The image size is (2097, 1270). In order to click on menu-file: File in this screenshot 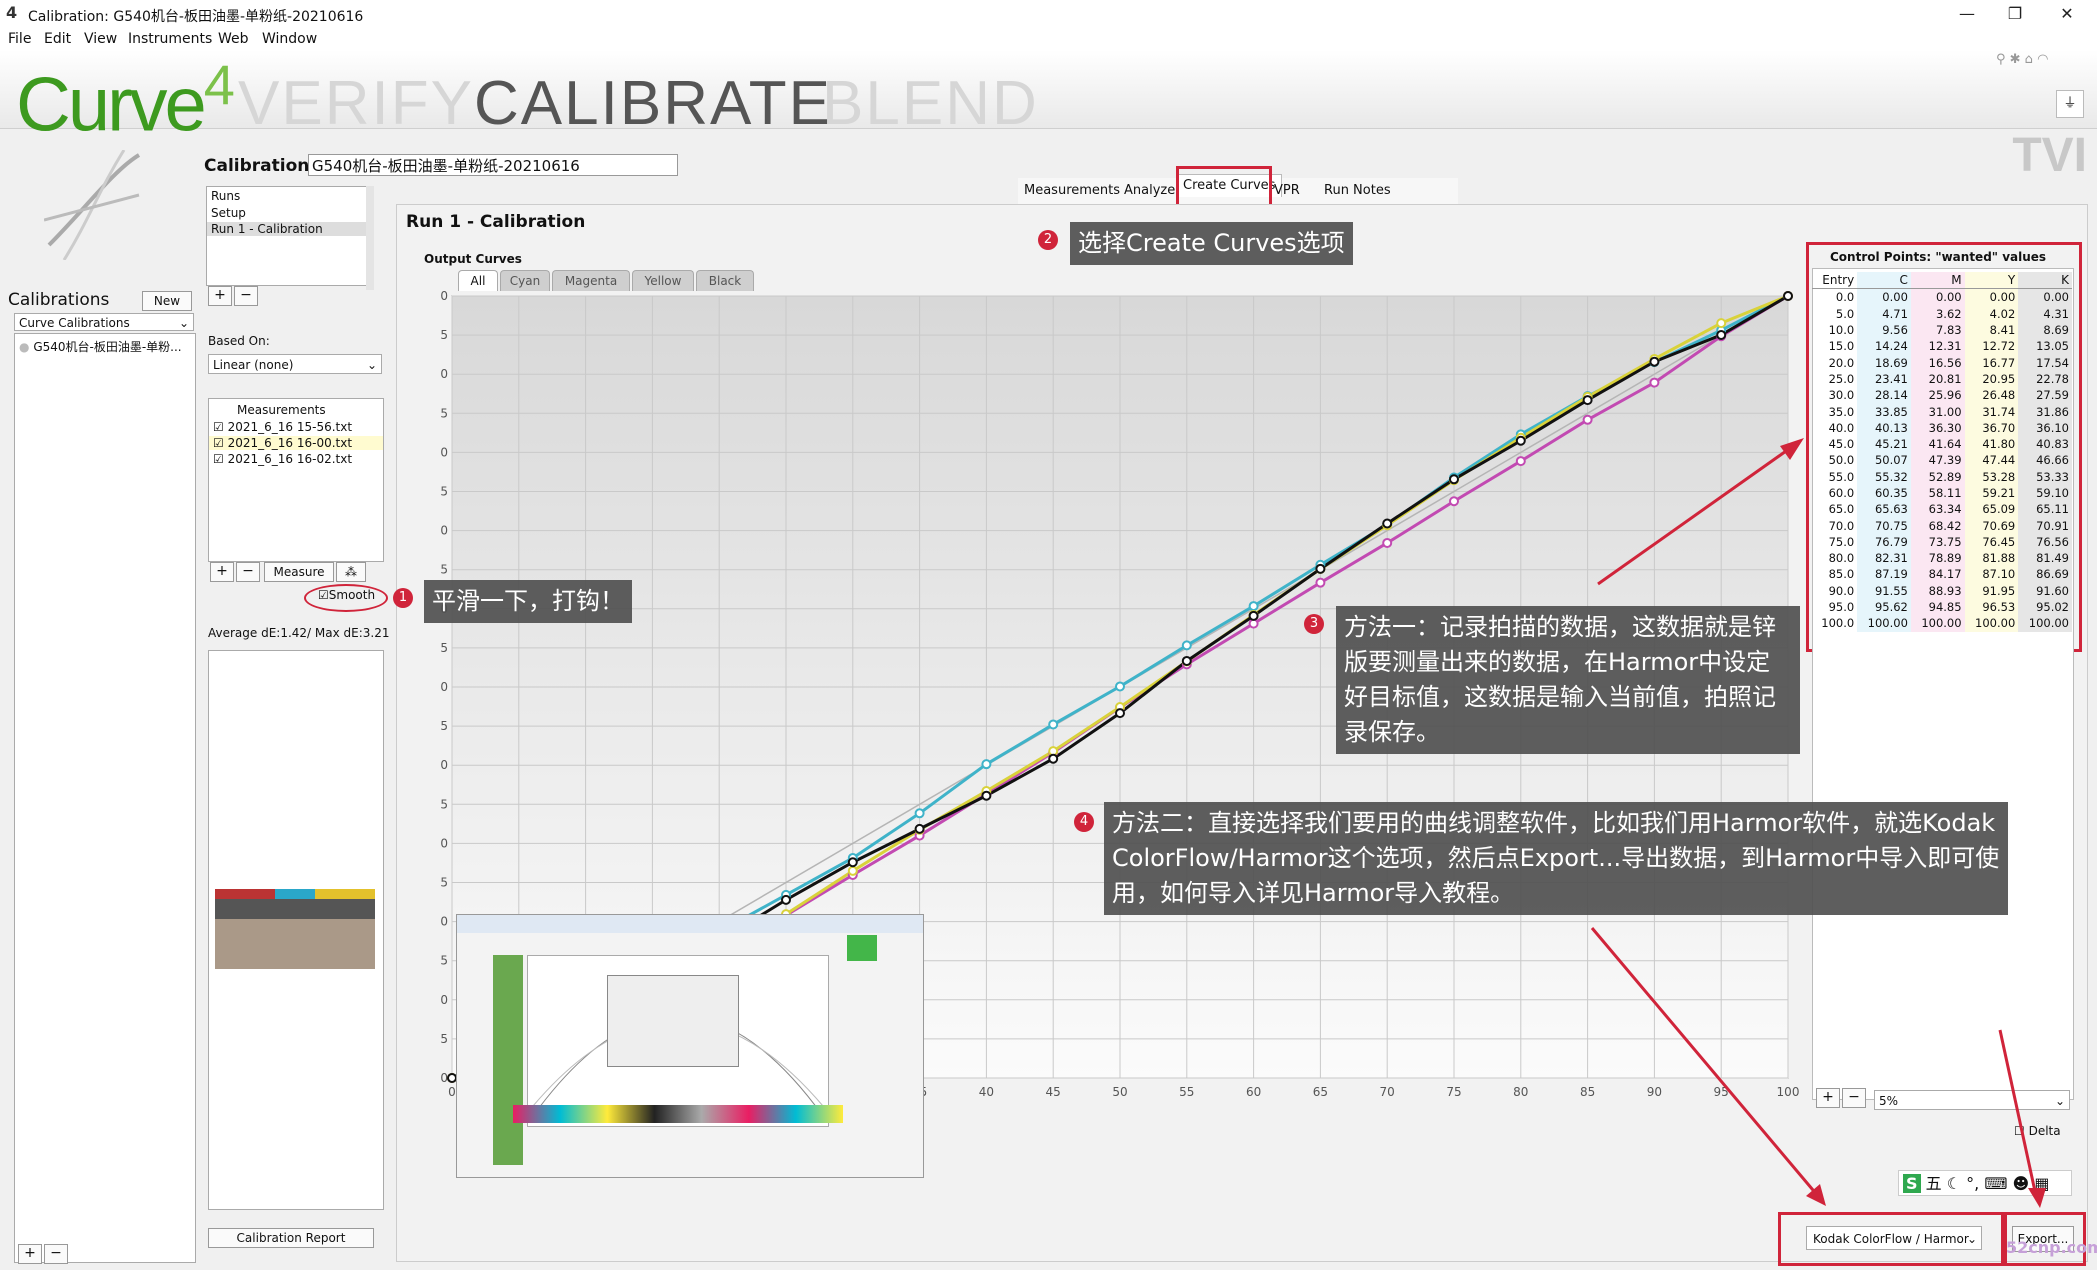, I will do `click(19, 39)`.